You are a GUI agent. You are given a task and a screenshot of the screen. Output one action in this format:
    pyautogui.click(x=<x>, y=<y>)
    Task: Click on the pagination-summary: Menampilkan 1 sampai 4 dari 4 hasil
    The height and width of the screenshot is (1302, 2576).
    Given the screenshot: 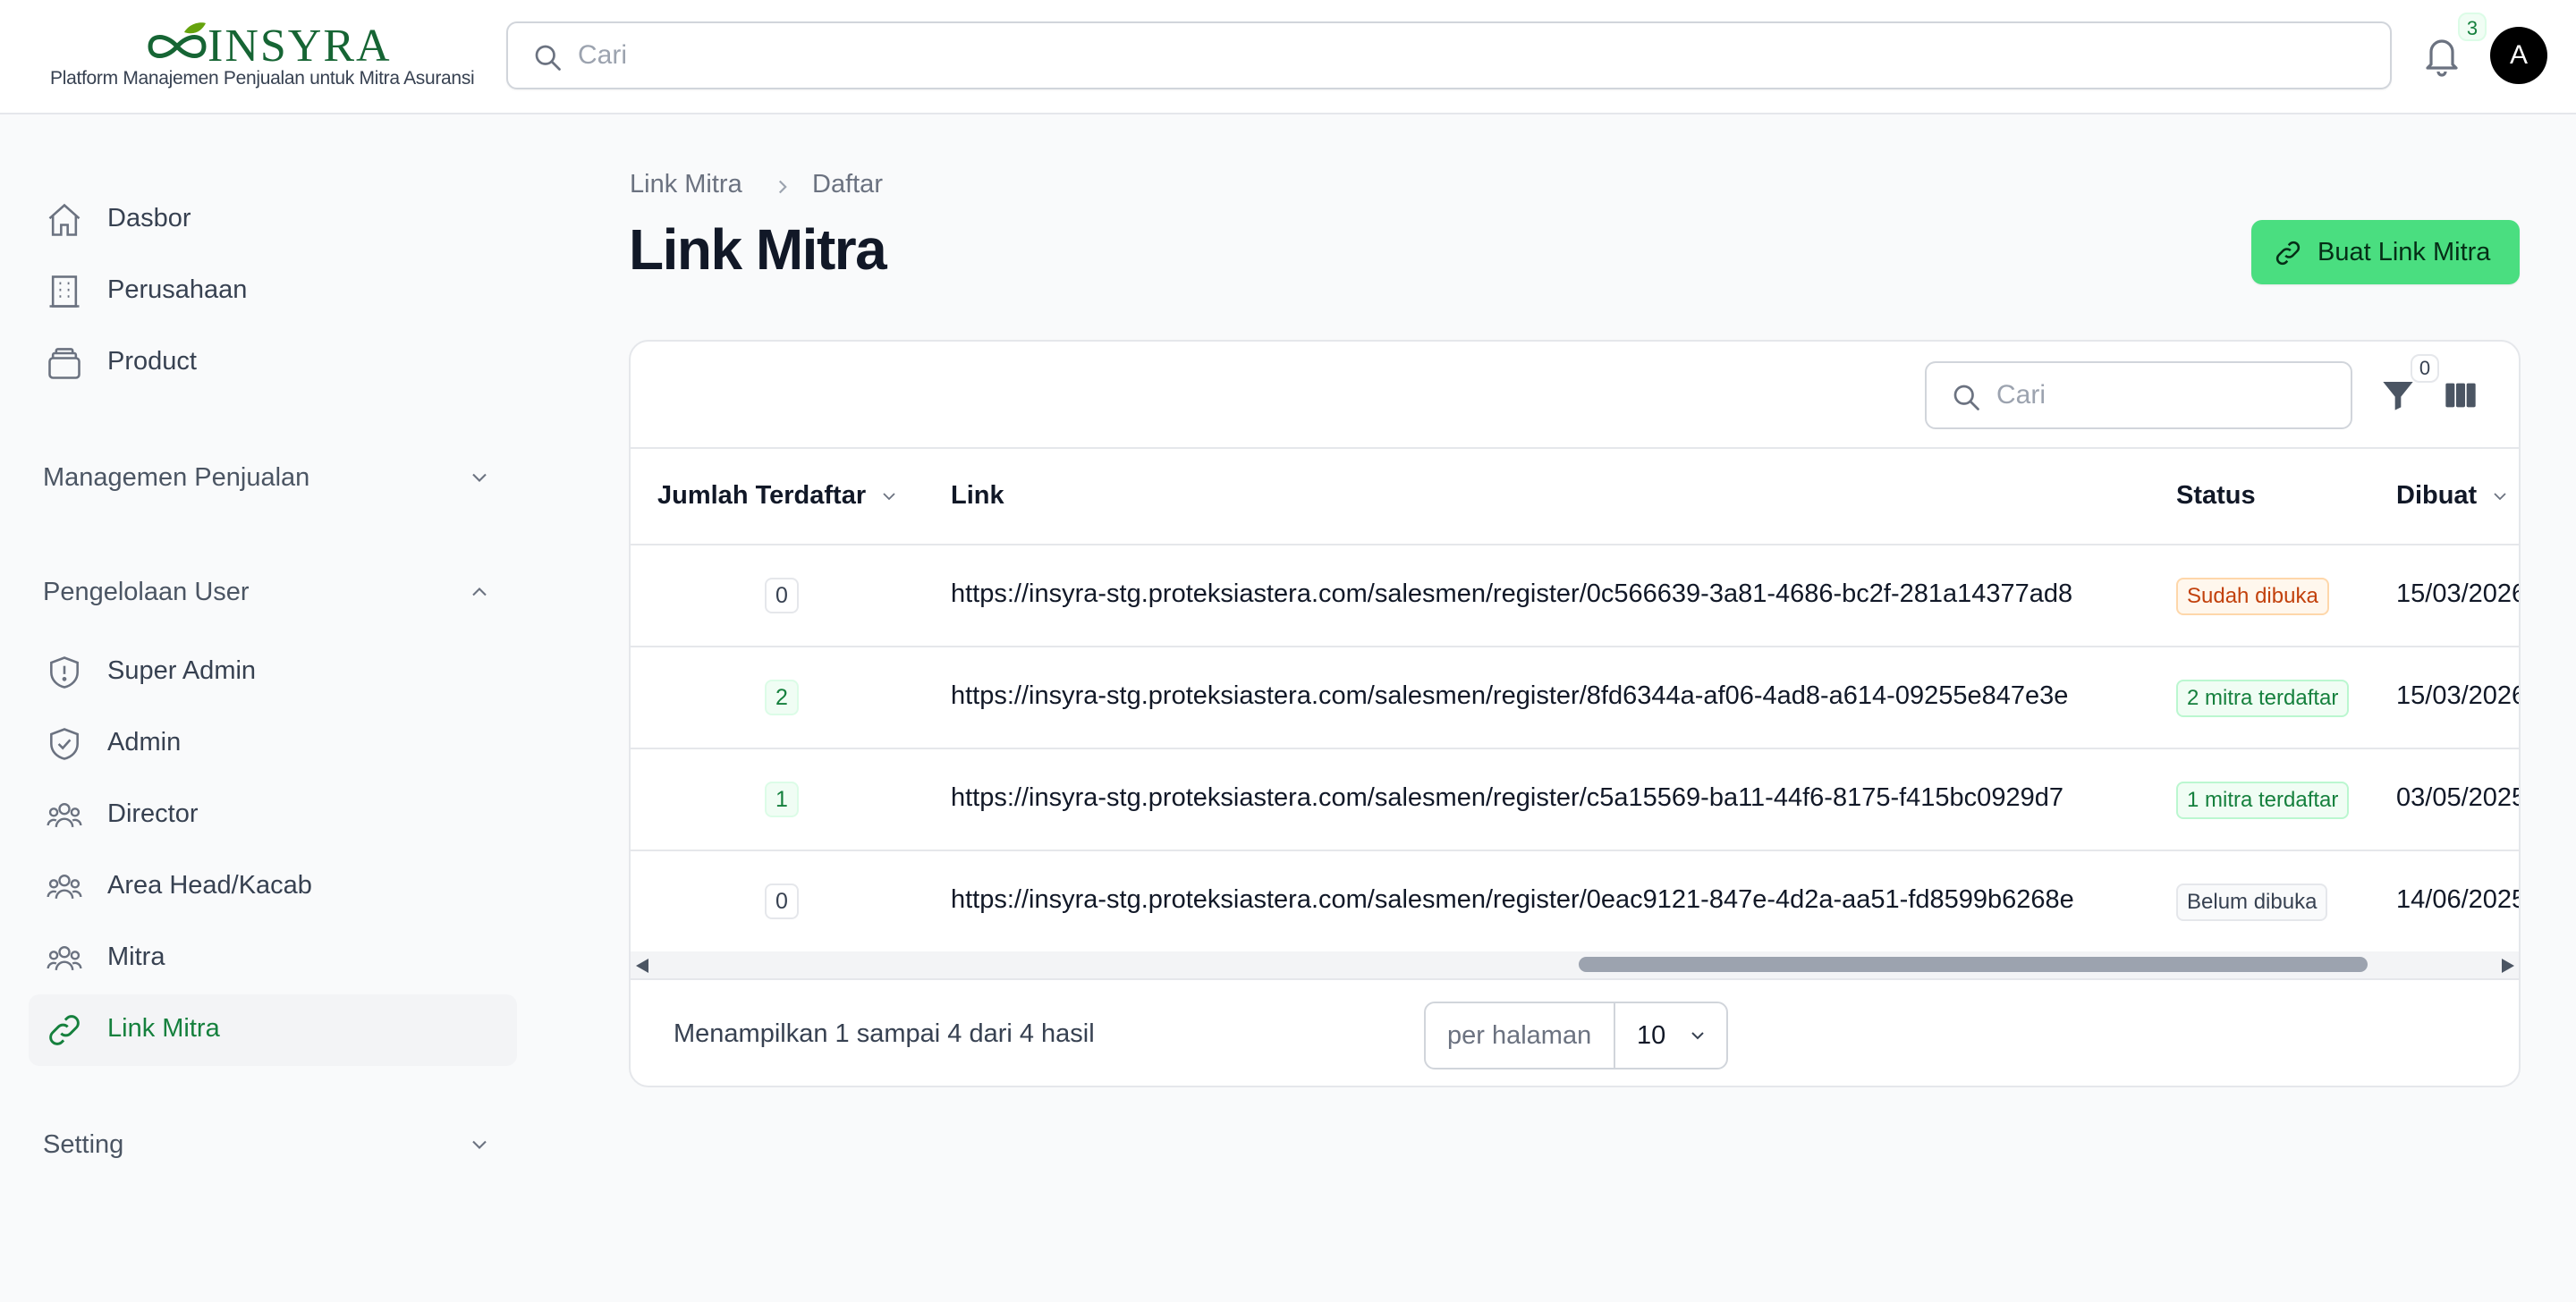 What is the action you would take?
    pyautogui.click(x=884, y=1033)
    